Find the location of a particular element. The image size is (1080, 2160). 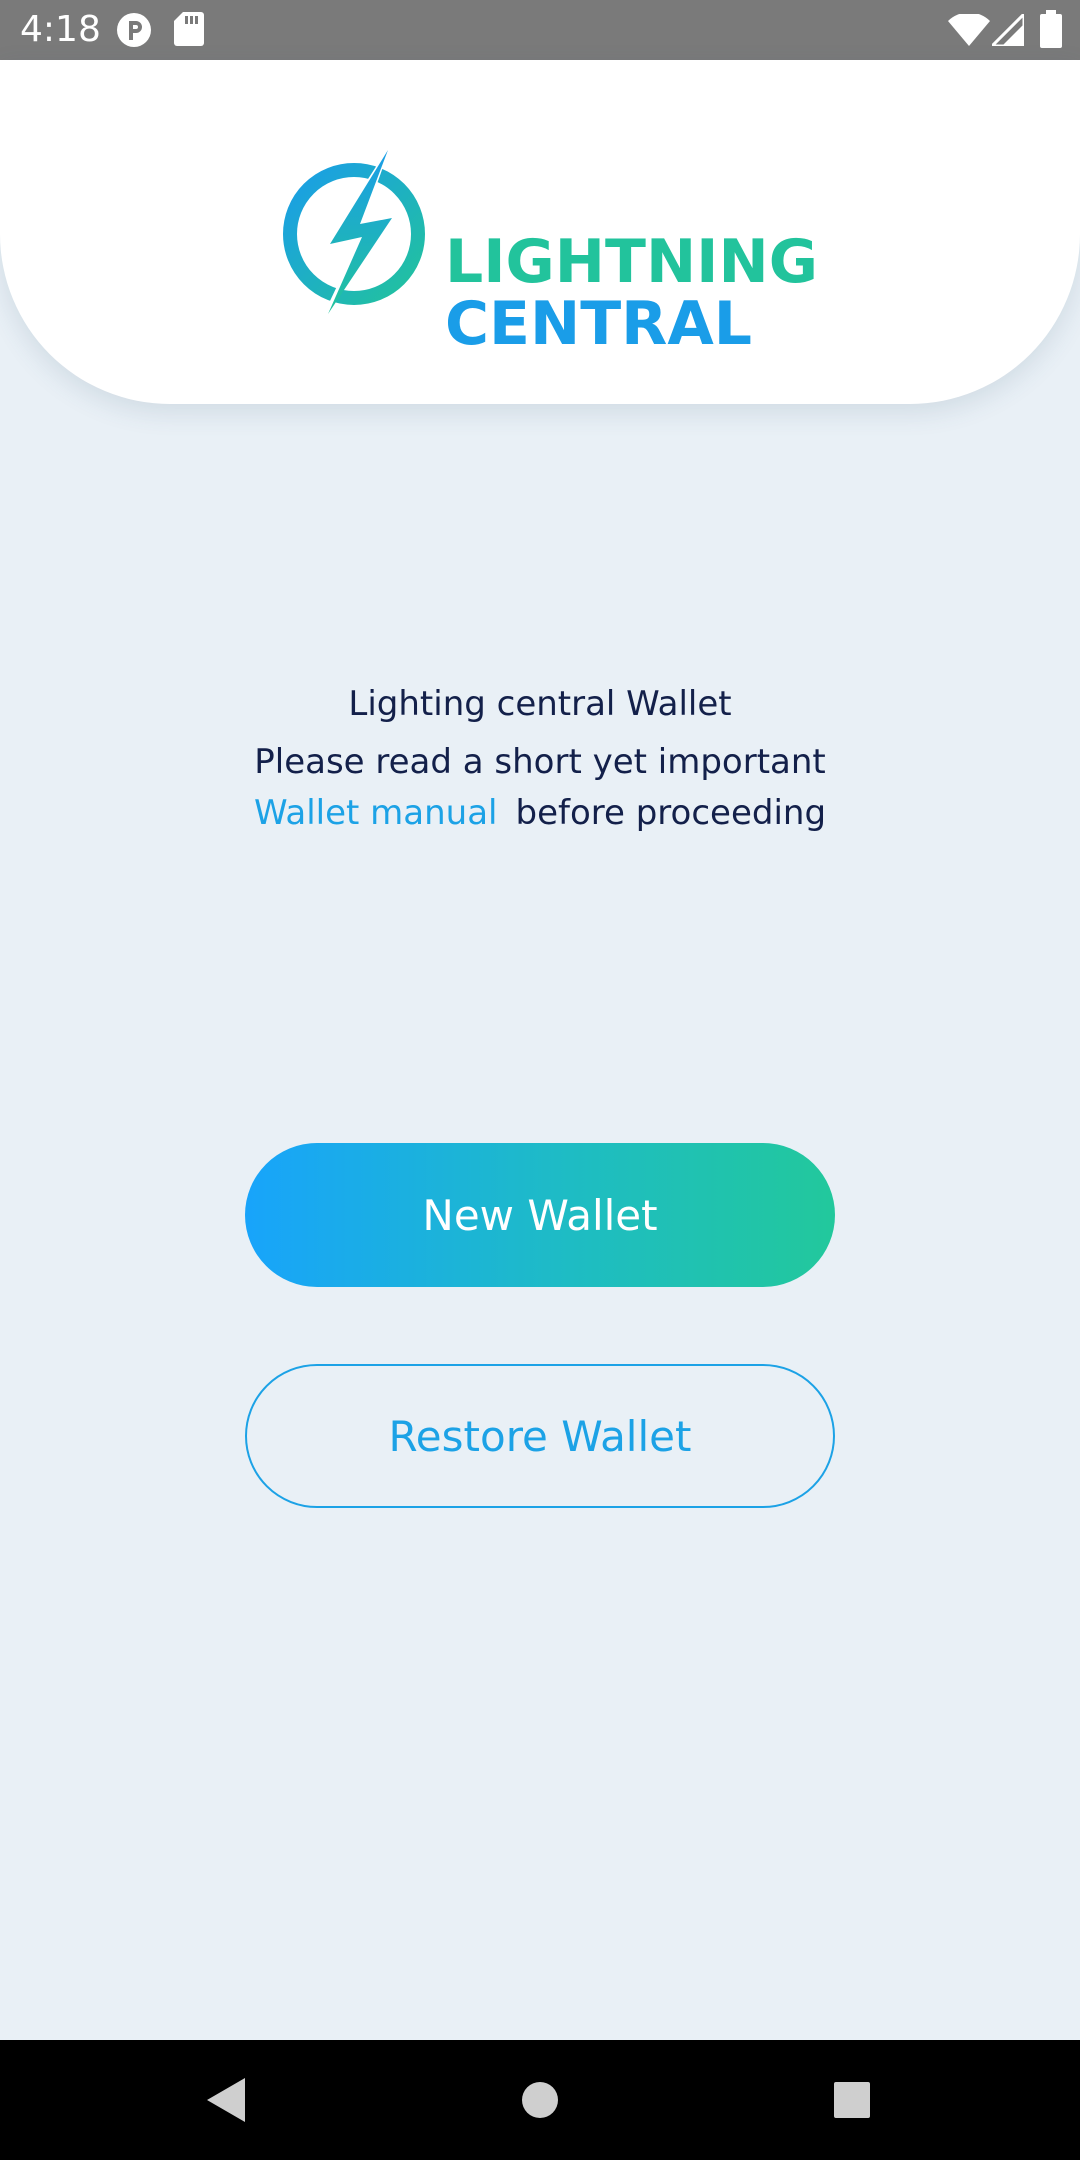

logo-text-line2: CENTRAL is located at coordinates (599, 324).